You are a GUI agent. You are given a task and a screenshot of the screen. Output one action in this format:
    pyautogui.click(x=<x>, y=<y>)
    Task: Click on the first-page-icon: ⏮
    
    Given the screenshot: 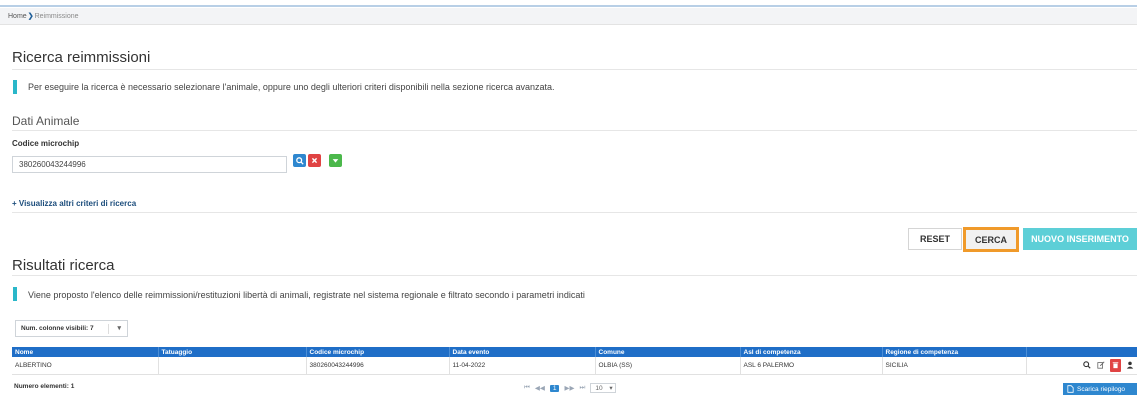 What is the action you would take?
    pyautogui.click(x=527, y=388)
    